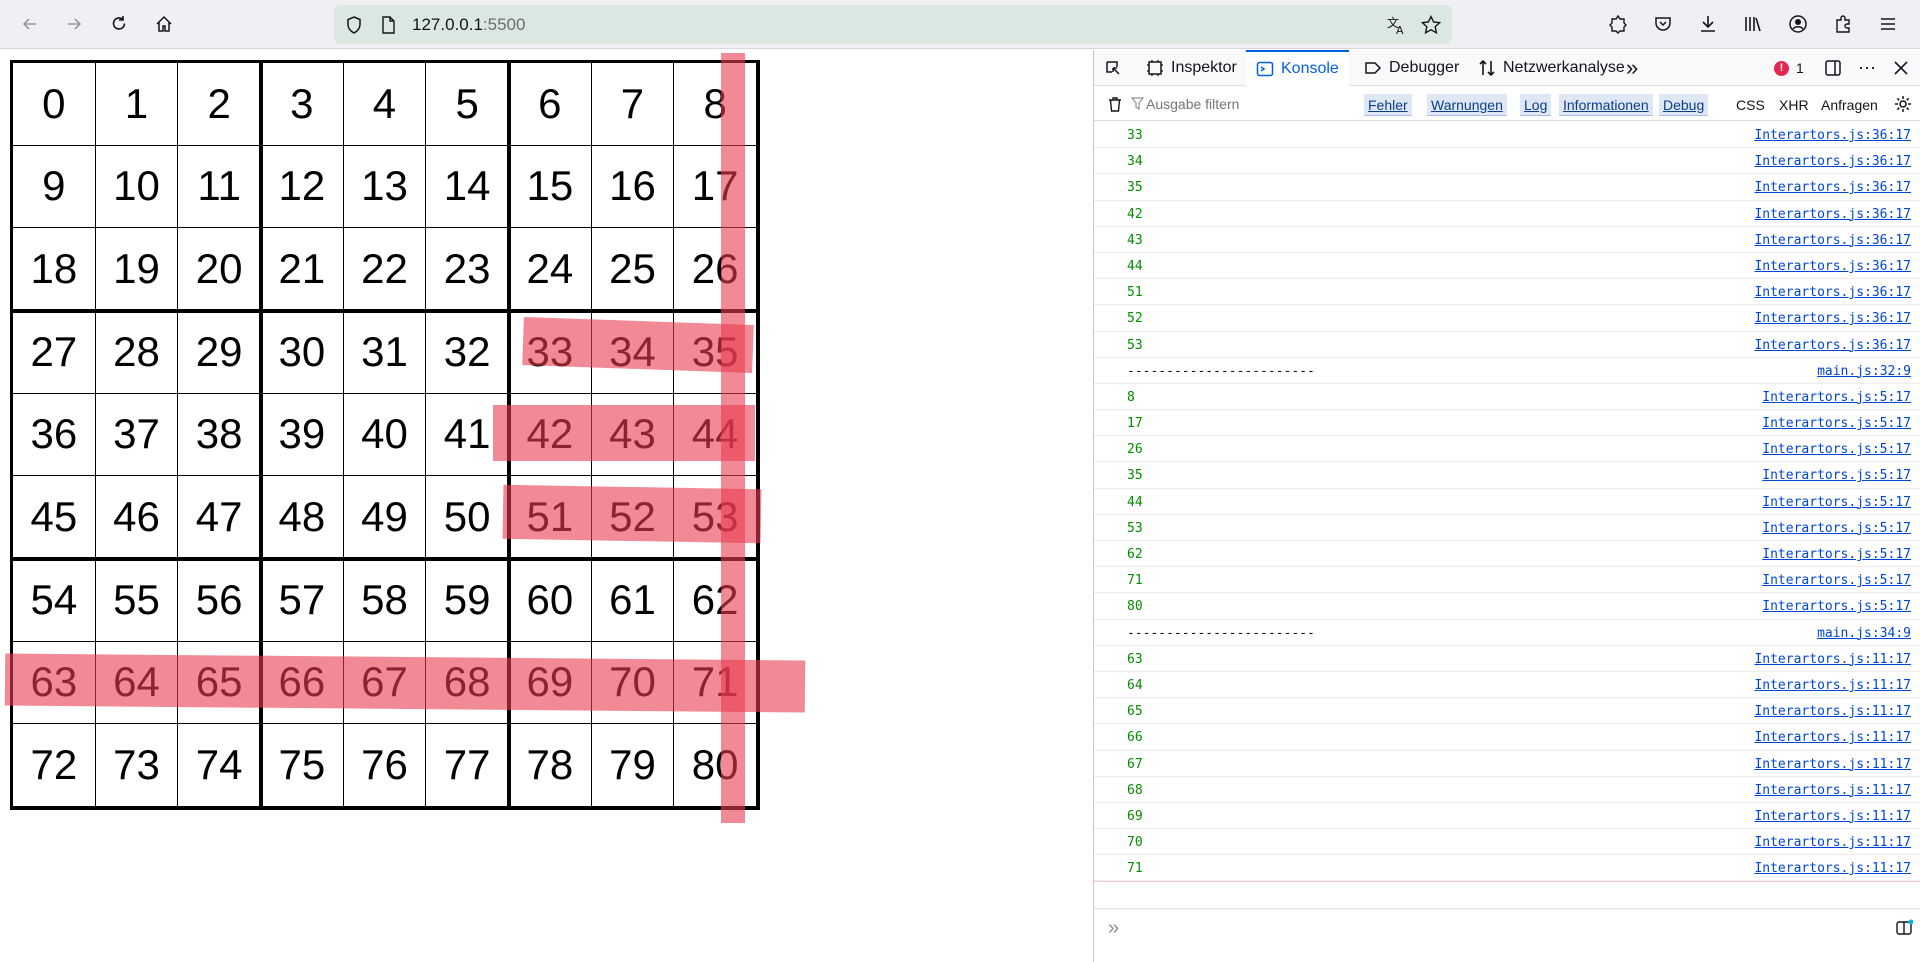 This screenshot has height=962, width=1920. What do you see at coordinates (1221, 633) in the screenshot?
I see `console-message-text: ------------------------` at bounding box center [1221, 633].